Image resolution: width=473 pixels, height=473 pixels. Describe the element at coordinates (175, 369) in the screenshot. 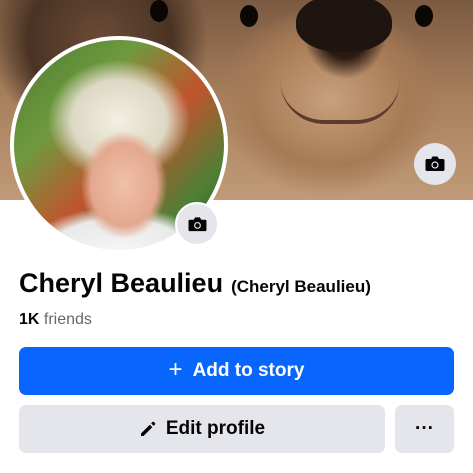

I see `plus-icon: +` at that location.